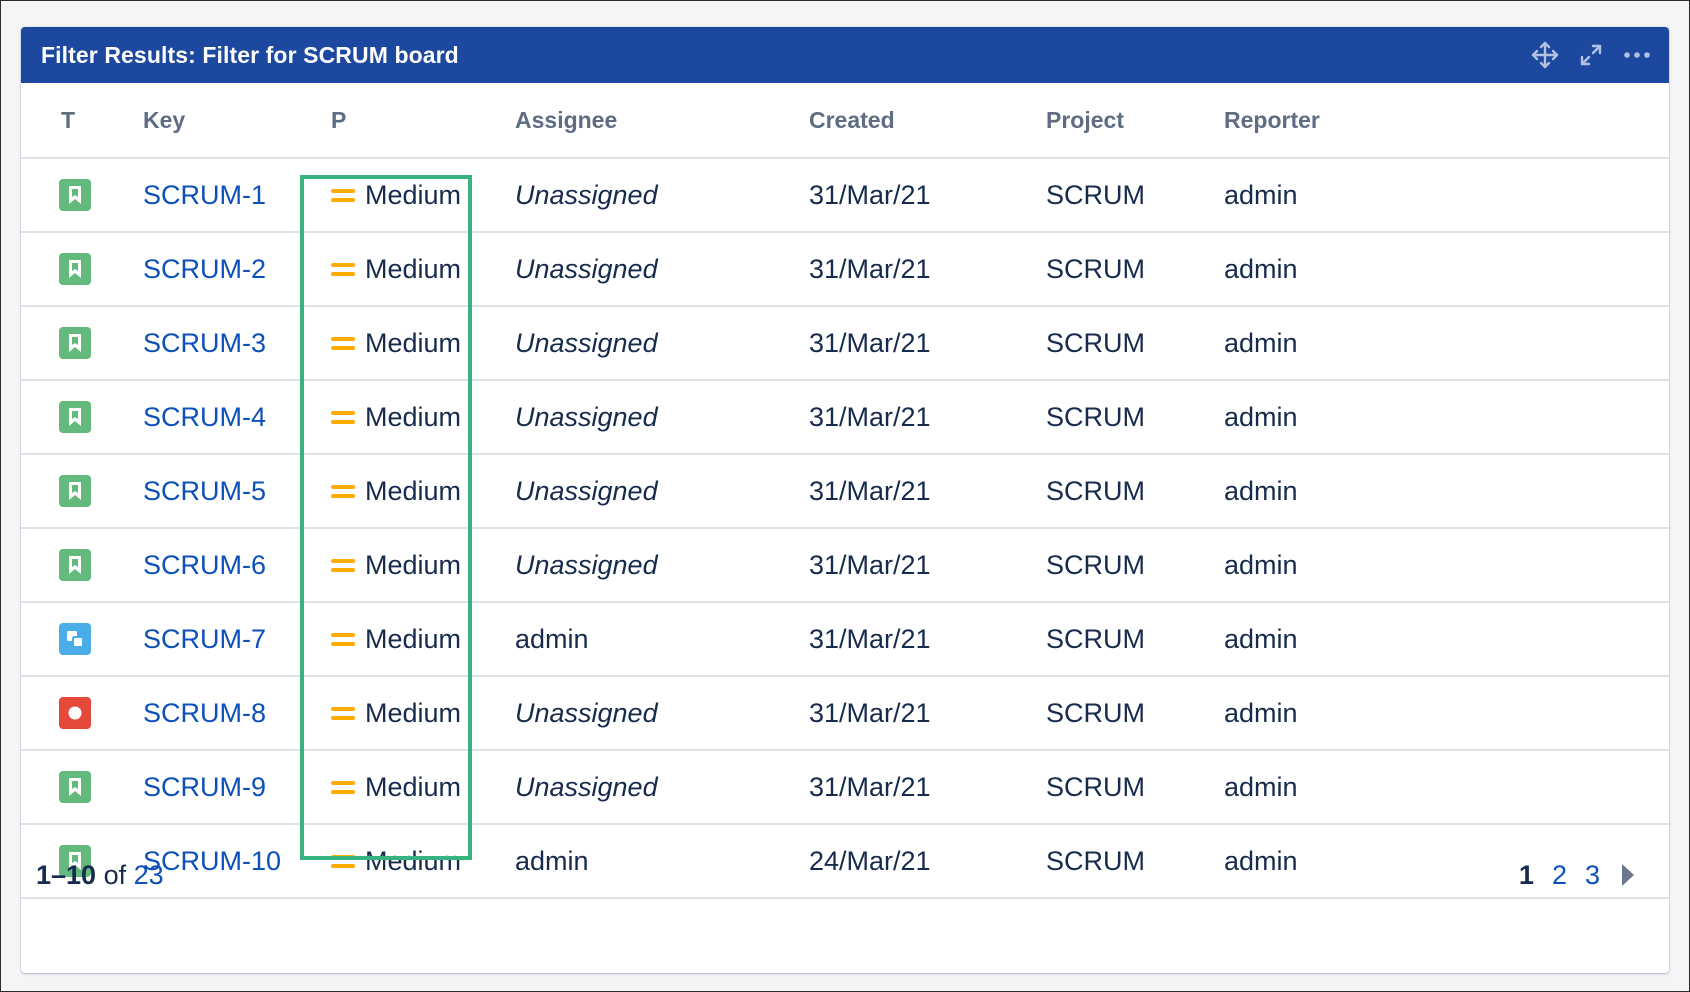 This screenshot has height=992, width=1690. What do you see at coordinates (77, 121) in the screenshot?
I see `column-header-type: T` at bounding box center [77, 121].